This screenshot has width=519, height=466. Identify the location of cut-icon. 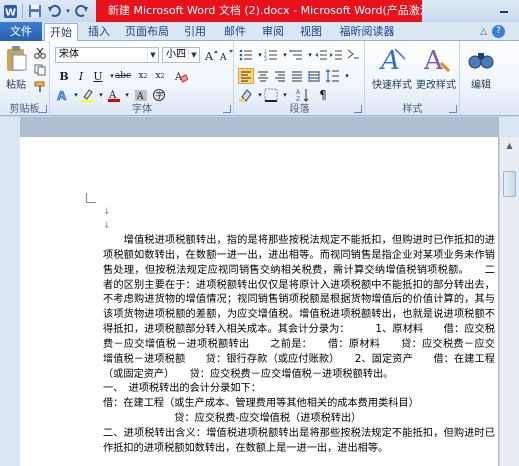
(40, 53).